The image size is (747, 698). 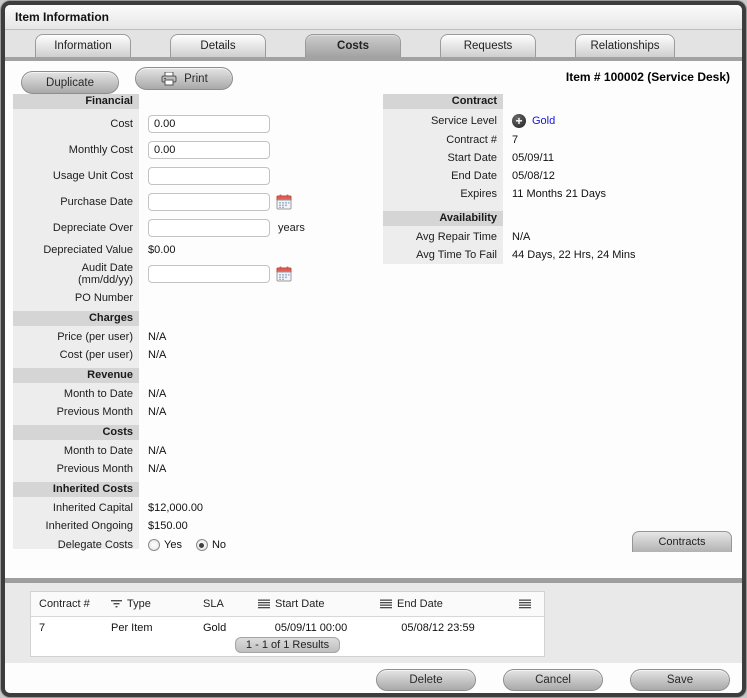 What do you see at coordinates (680, 679) in the screenshot?
I see `save-button: Save` at bounding box center [680, 679].